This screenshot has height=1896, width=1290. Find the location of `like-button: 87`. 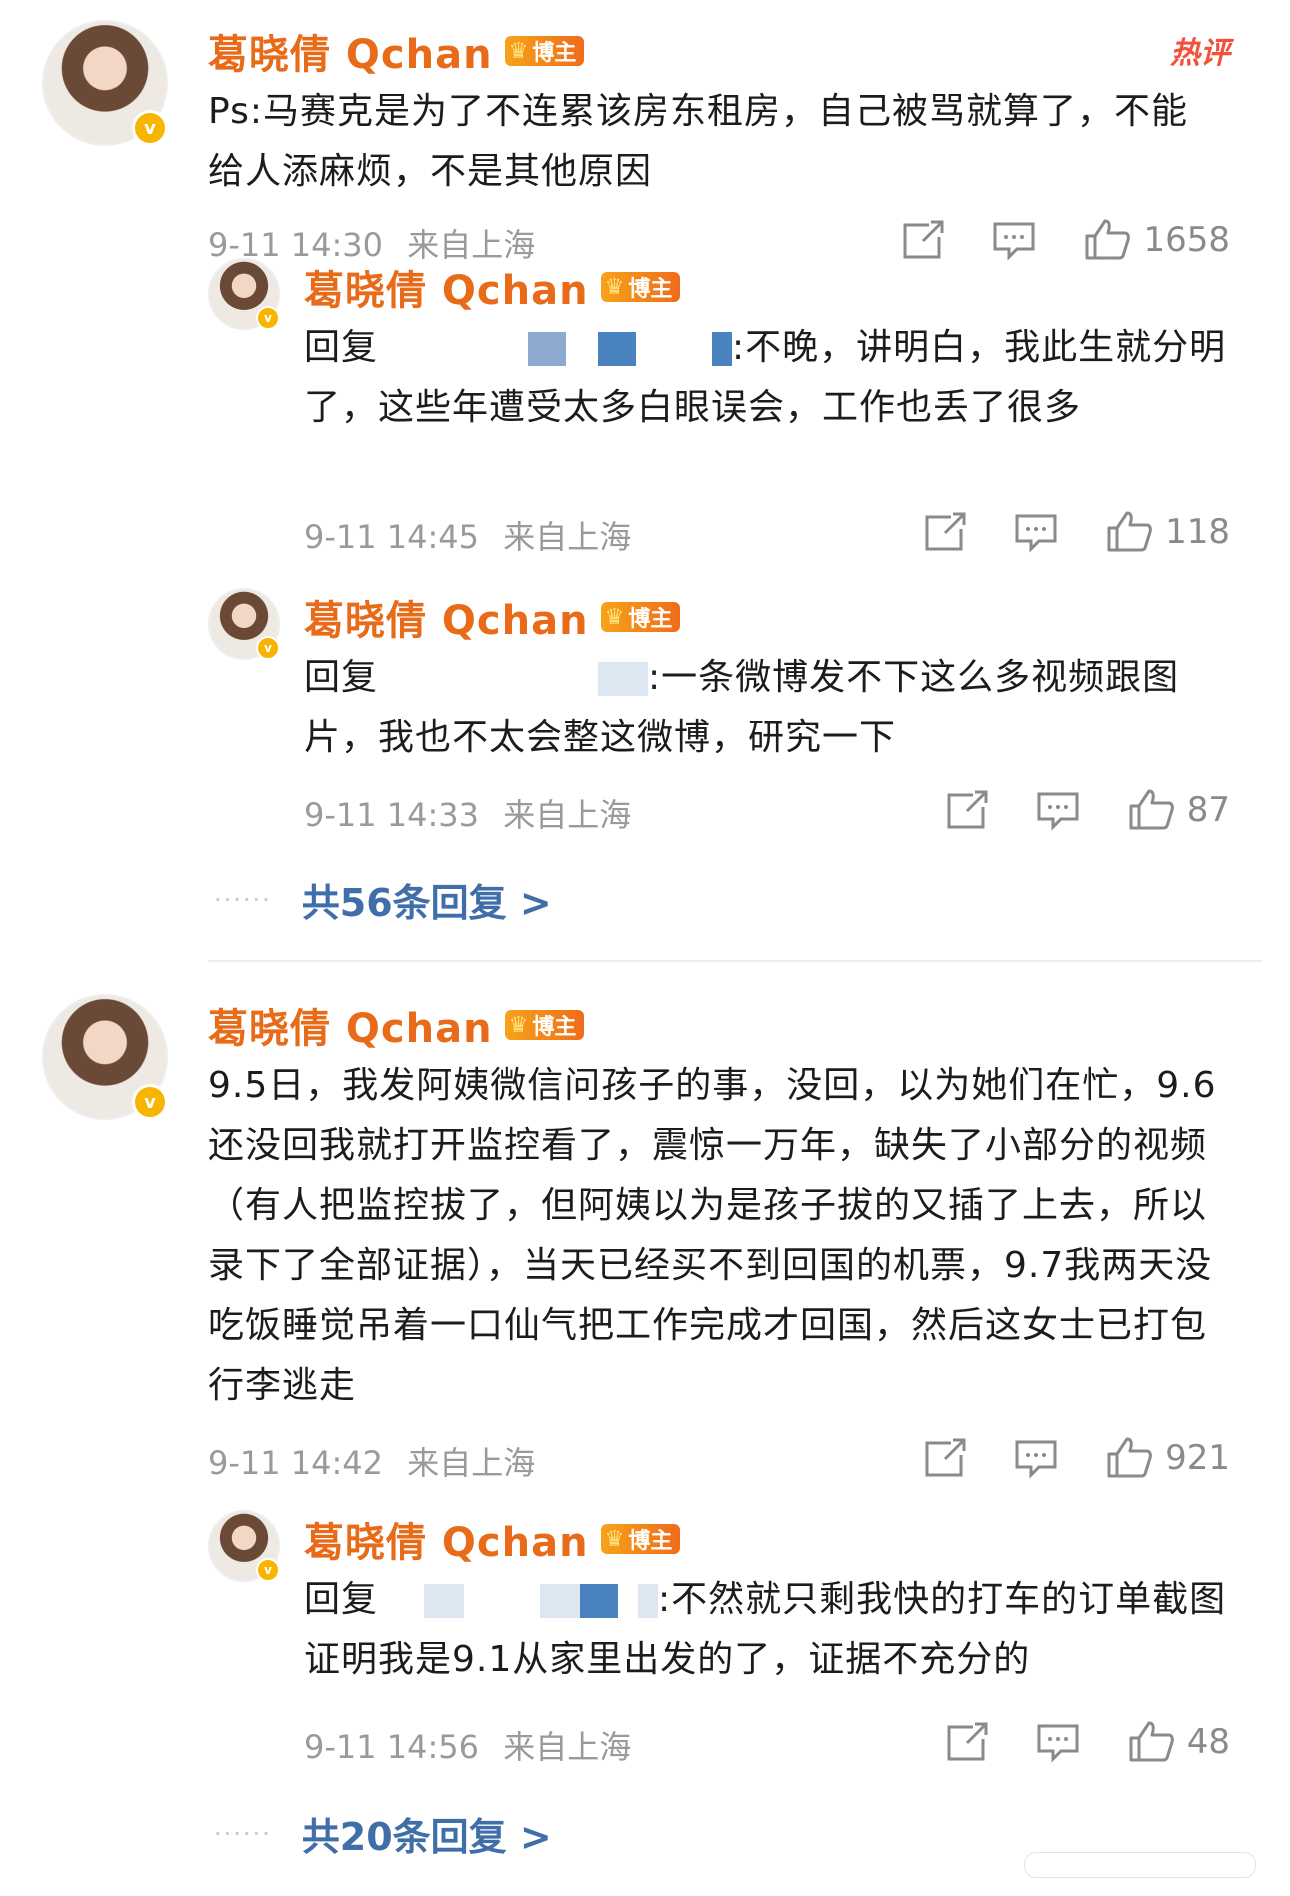

like-button: 87 is located at coordinates (1178, 810).